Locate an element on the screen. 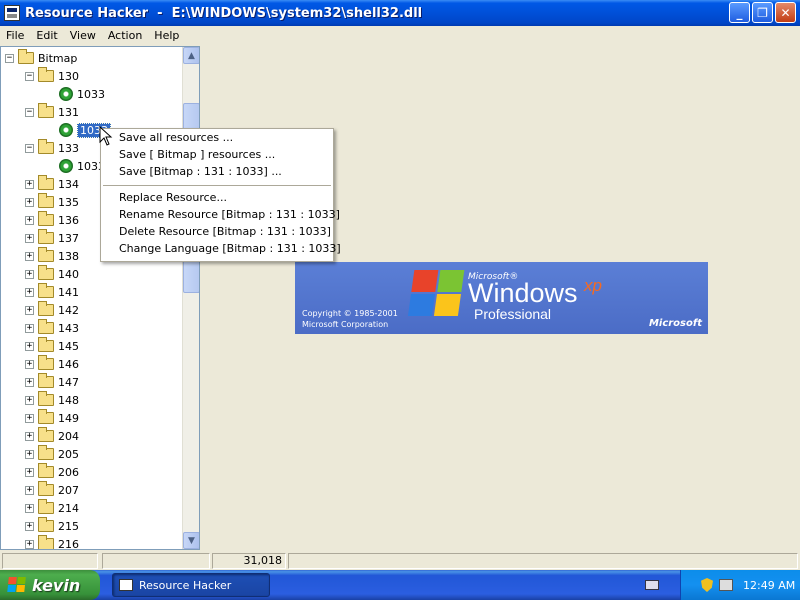 This screenshot has width=800, height=600. tree-node-bitmap: − Bitmap is located at coordinates (41, 58).